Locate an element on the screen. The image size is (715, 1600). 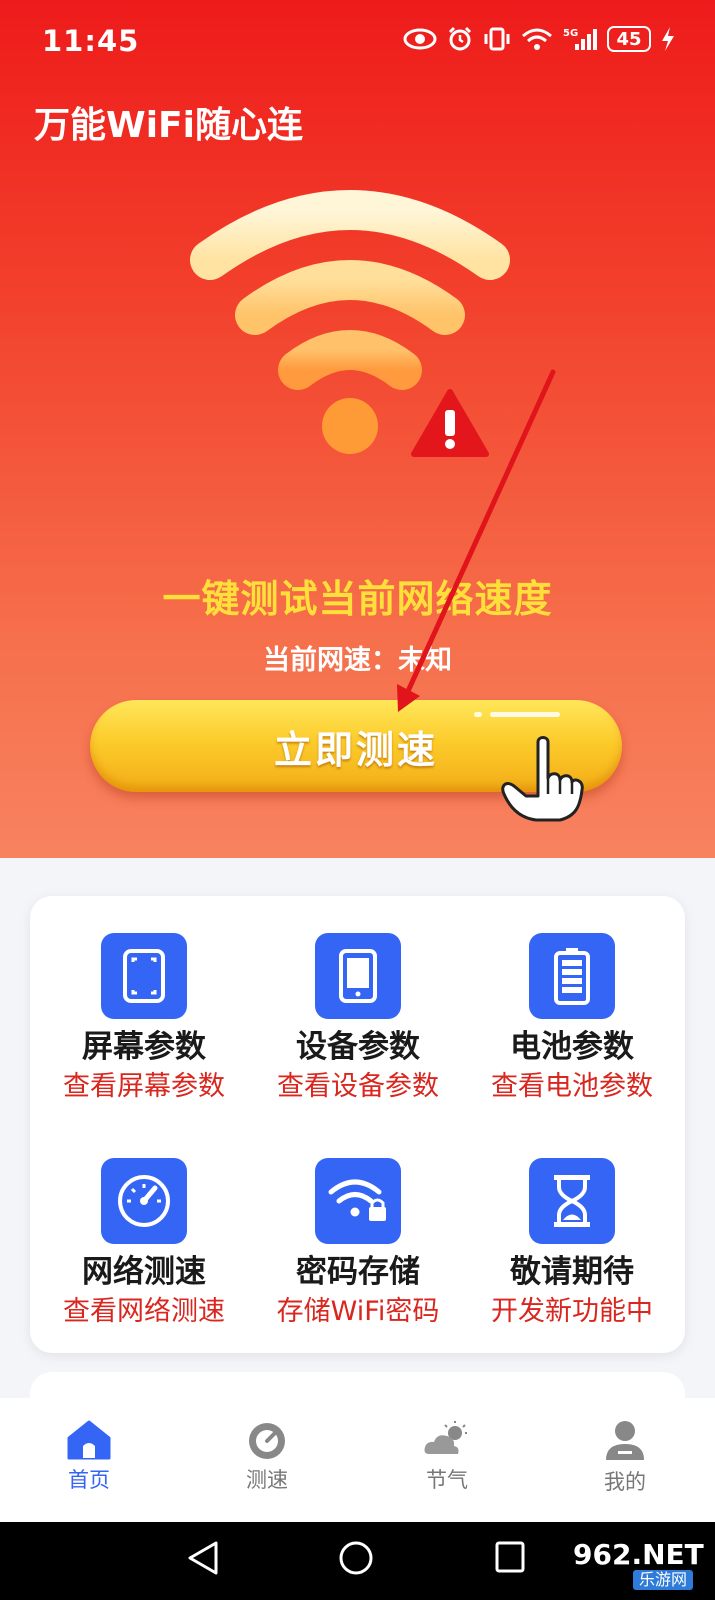
feature-title: 设备参数 is located at coordinates (358, 1047).